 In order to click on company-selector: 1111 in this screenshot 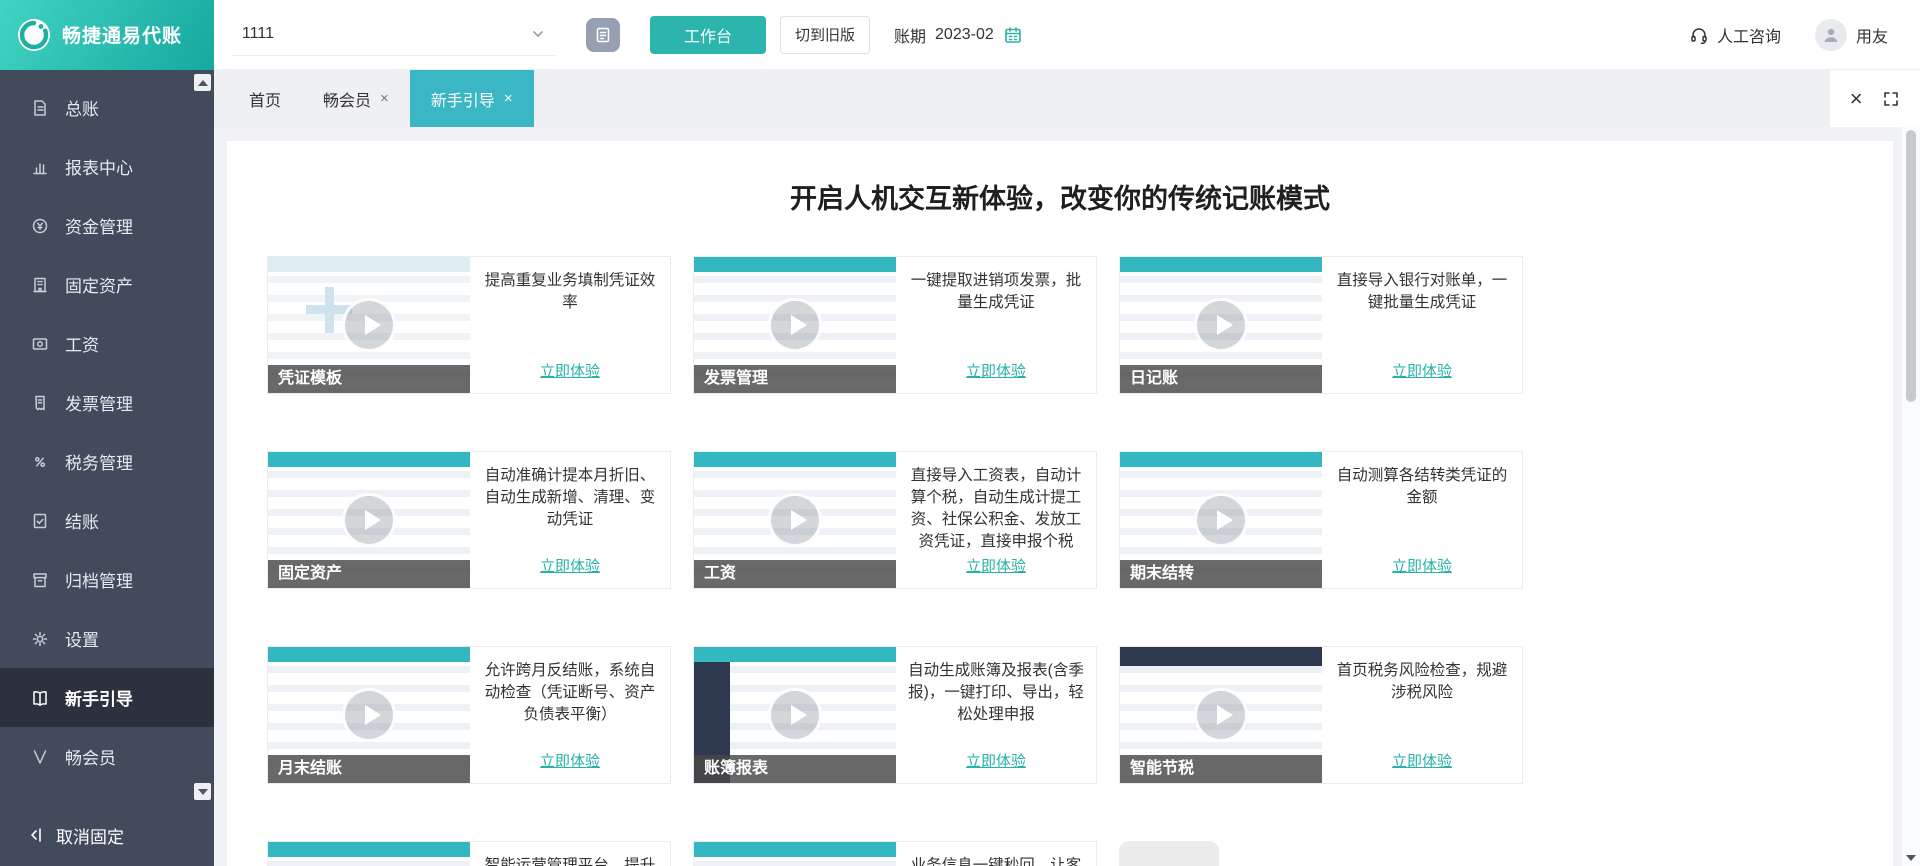, I will do `click(394, 35)`.